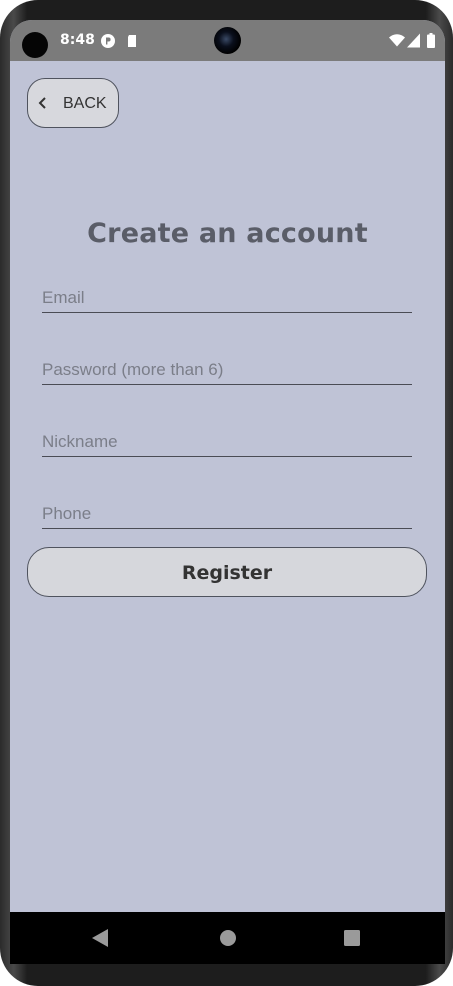 The width and height of the screenshot is (453, 986). What do you see at coordinates (108, 41) in the screenshot?
I see `p-notification-icon` at bounding box center [108, 41].